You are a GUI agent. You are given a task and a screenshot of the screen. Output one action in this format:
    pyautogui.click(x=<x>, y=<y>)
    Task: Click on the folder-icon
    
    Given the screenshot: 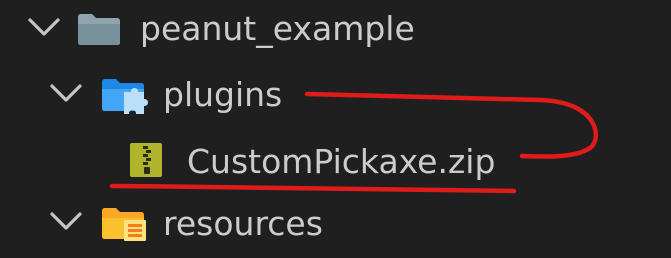 What is the action you would take?
    pyautogui.click(x=99, y=29)
    